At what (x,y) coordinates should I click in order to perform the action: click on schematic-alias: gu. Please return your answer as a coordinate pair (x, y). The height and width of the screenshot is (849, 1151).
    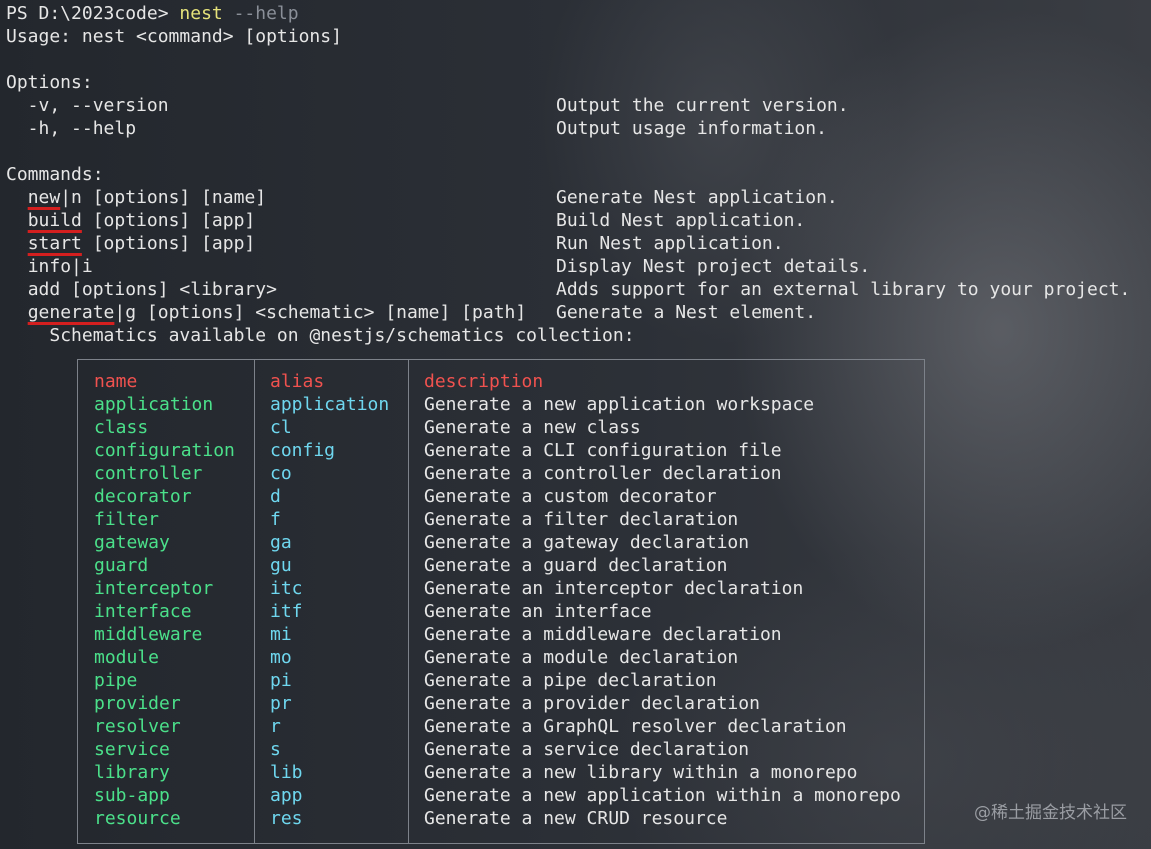
    Looking at the image, I should click on (281, 565).